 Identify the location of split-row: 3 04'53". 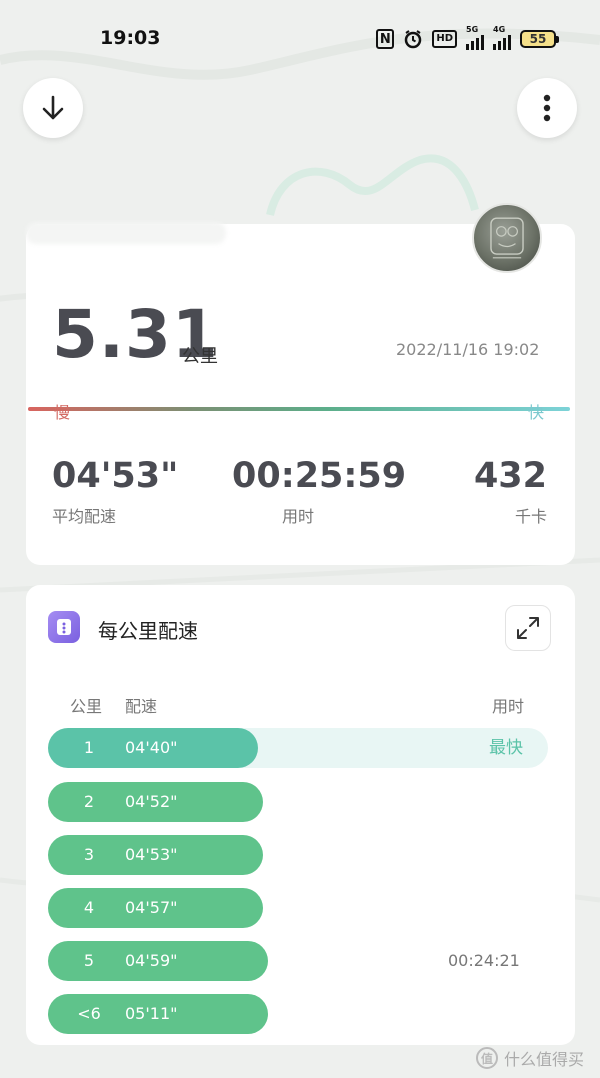
(298, 855).